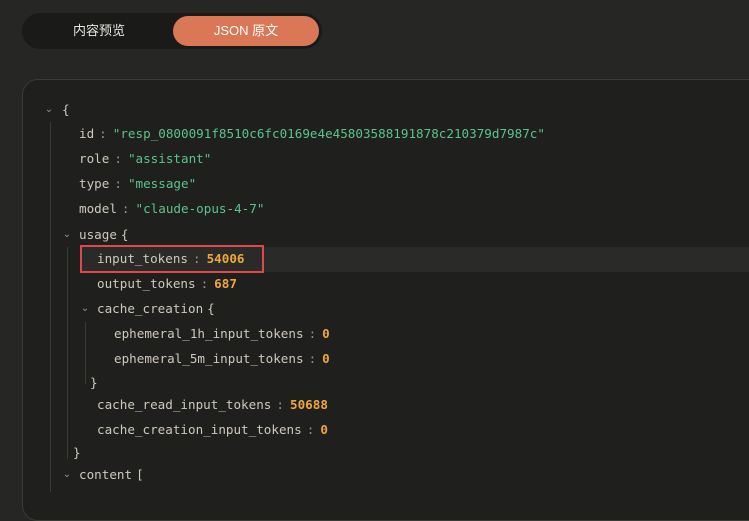 This screenshot has width=749, height=521. I want to click on json-row-ephemeral-5m: ephemeral_5m_input_tokens:0, so click(222, 359).